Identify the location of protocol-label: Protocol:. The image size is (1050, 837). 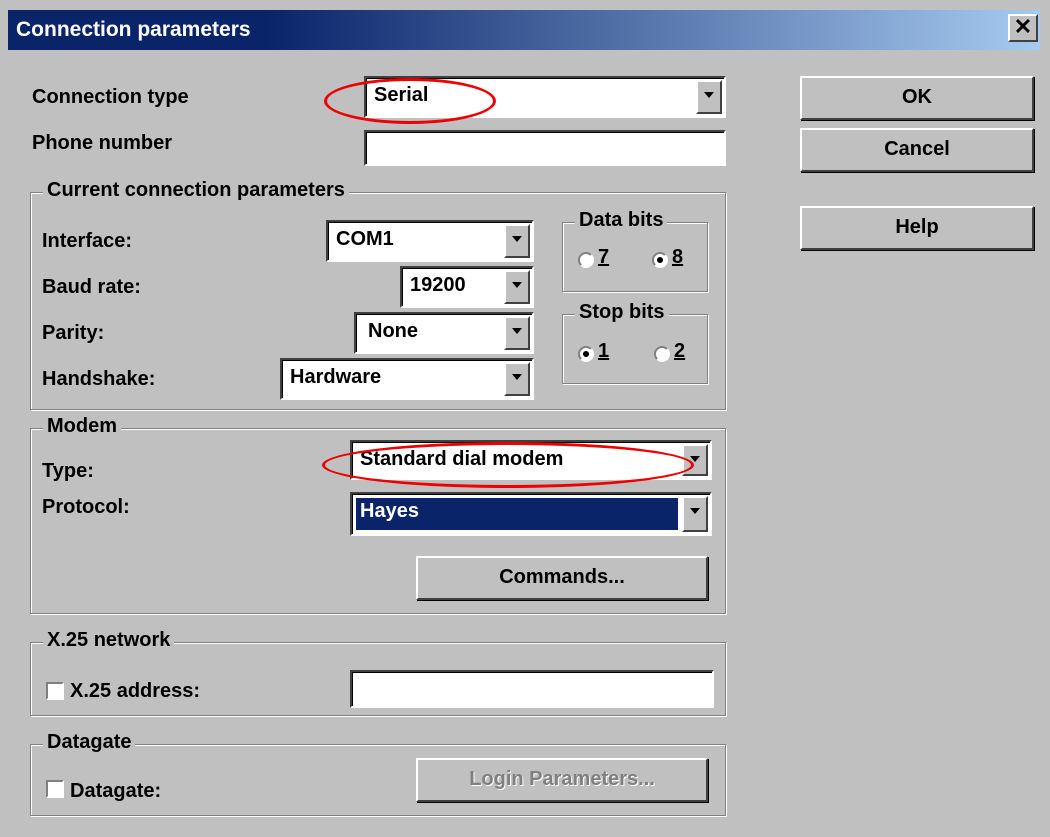
(86, 507).